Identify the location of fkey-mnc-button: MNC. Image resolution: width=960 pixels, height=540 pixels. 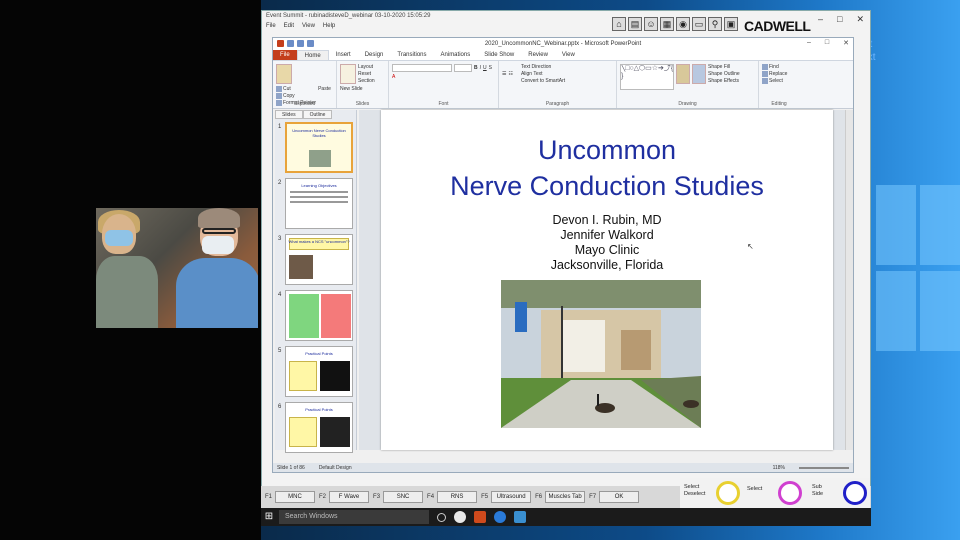
(295, 497).